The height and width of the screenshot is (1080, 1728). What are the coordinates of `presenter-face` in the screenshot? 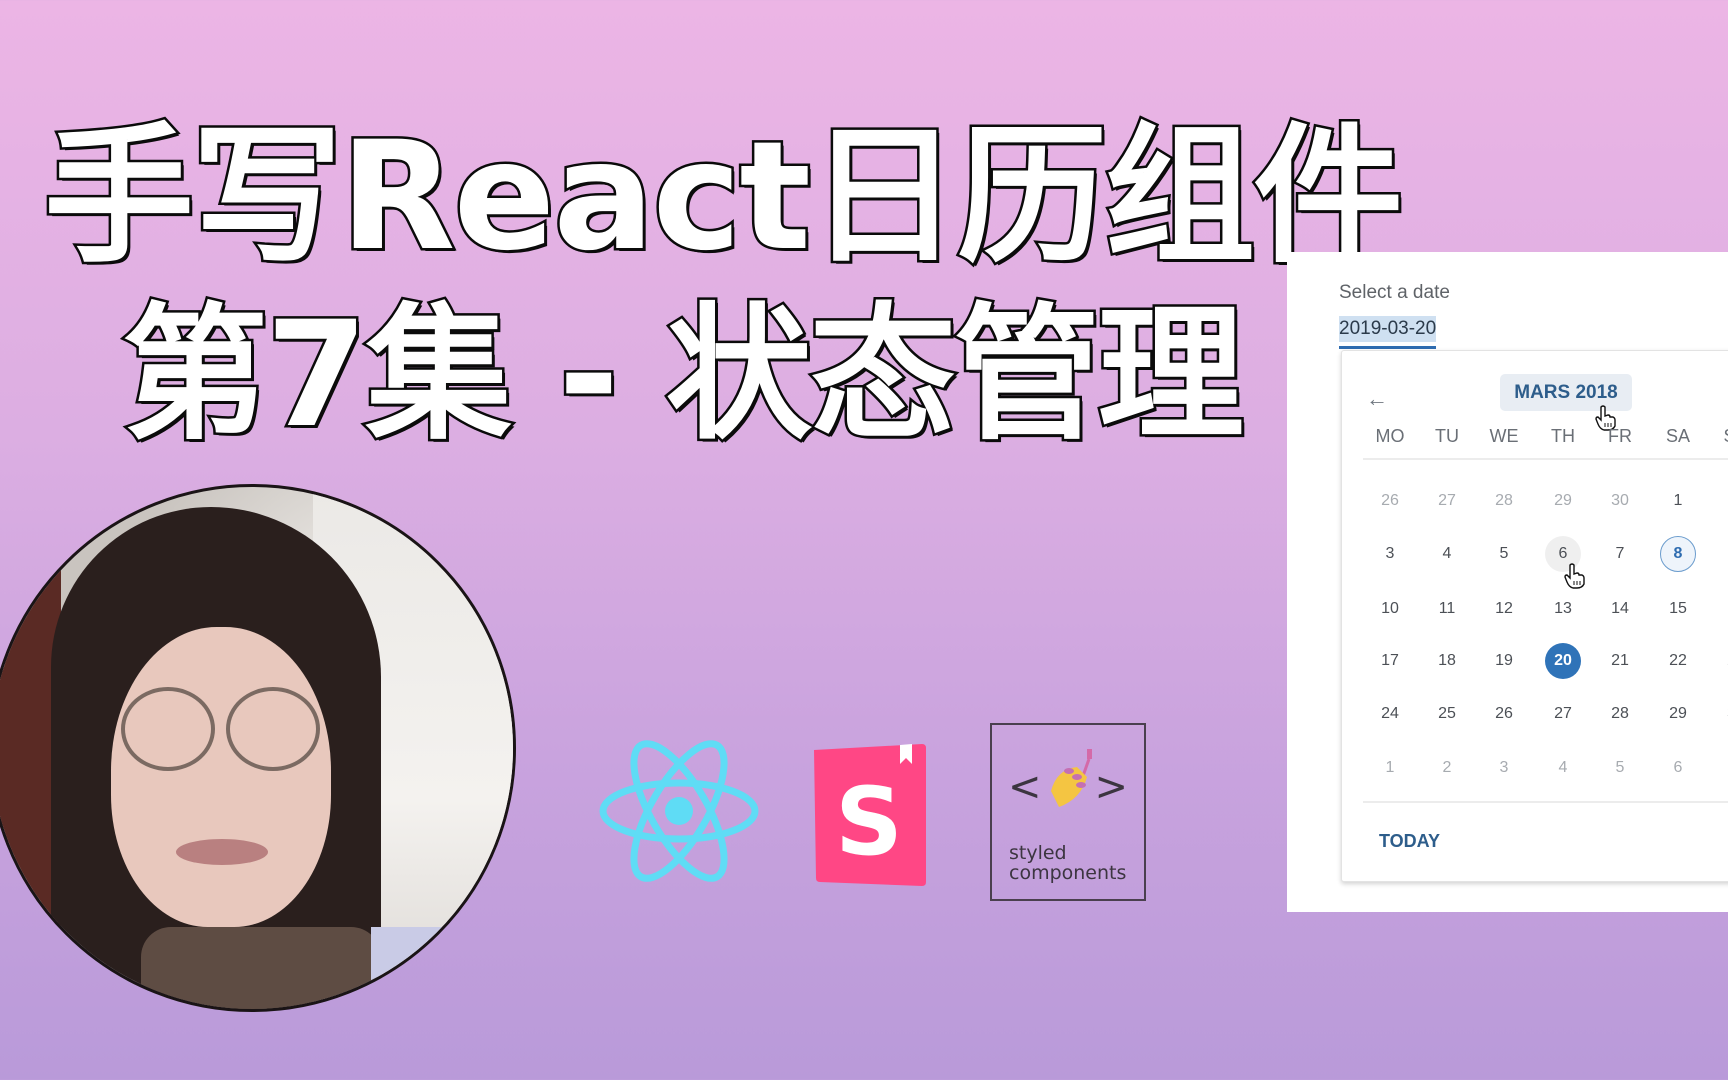 It's located at (221, 777).